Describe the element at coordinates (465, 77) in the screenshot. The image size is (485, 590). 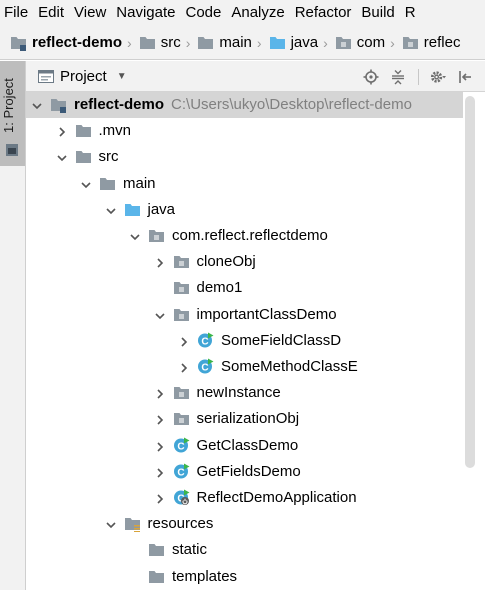
I see `hide-panel-icon` at that location.